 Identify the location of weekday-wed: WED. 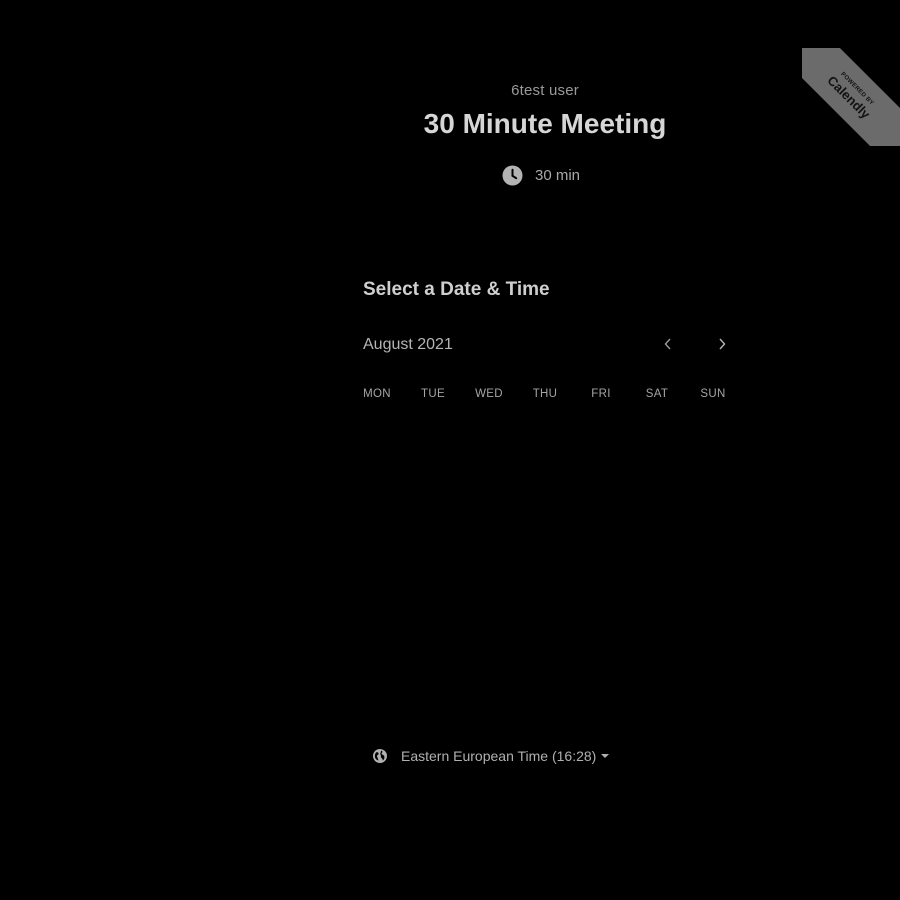
(489, 394).